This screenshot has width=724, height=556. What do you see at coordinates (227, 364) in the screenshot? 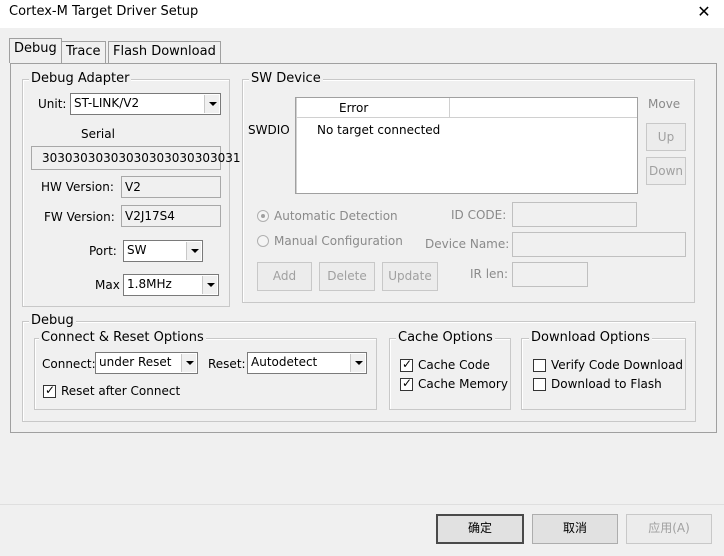
I see `reset-label: Reset:` at bounding box center [227, 364].